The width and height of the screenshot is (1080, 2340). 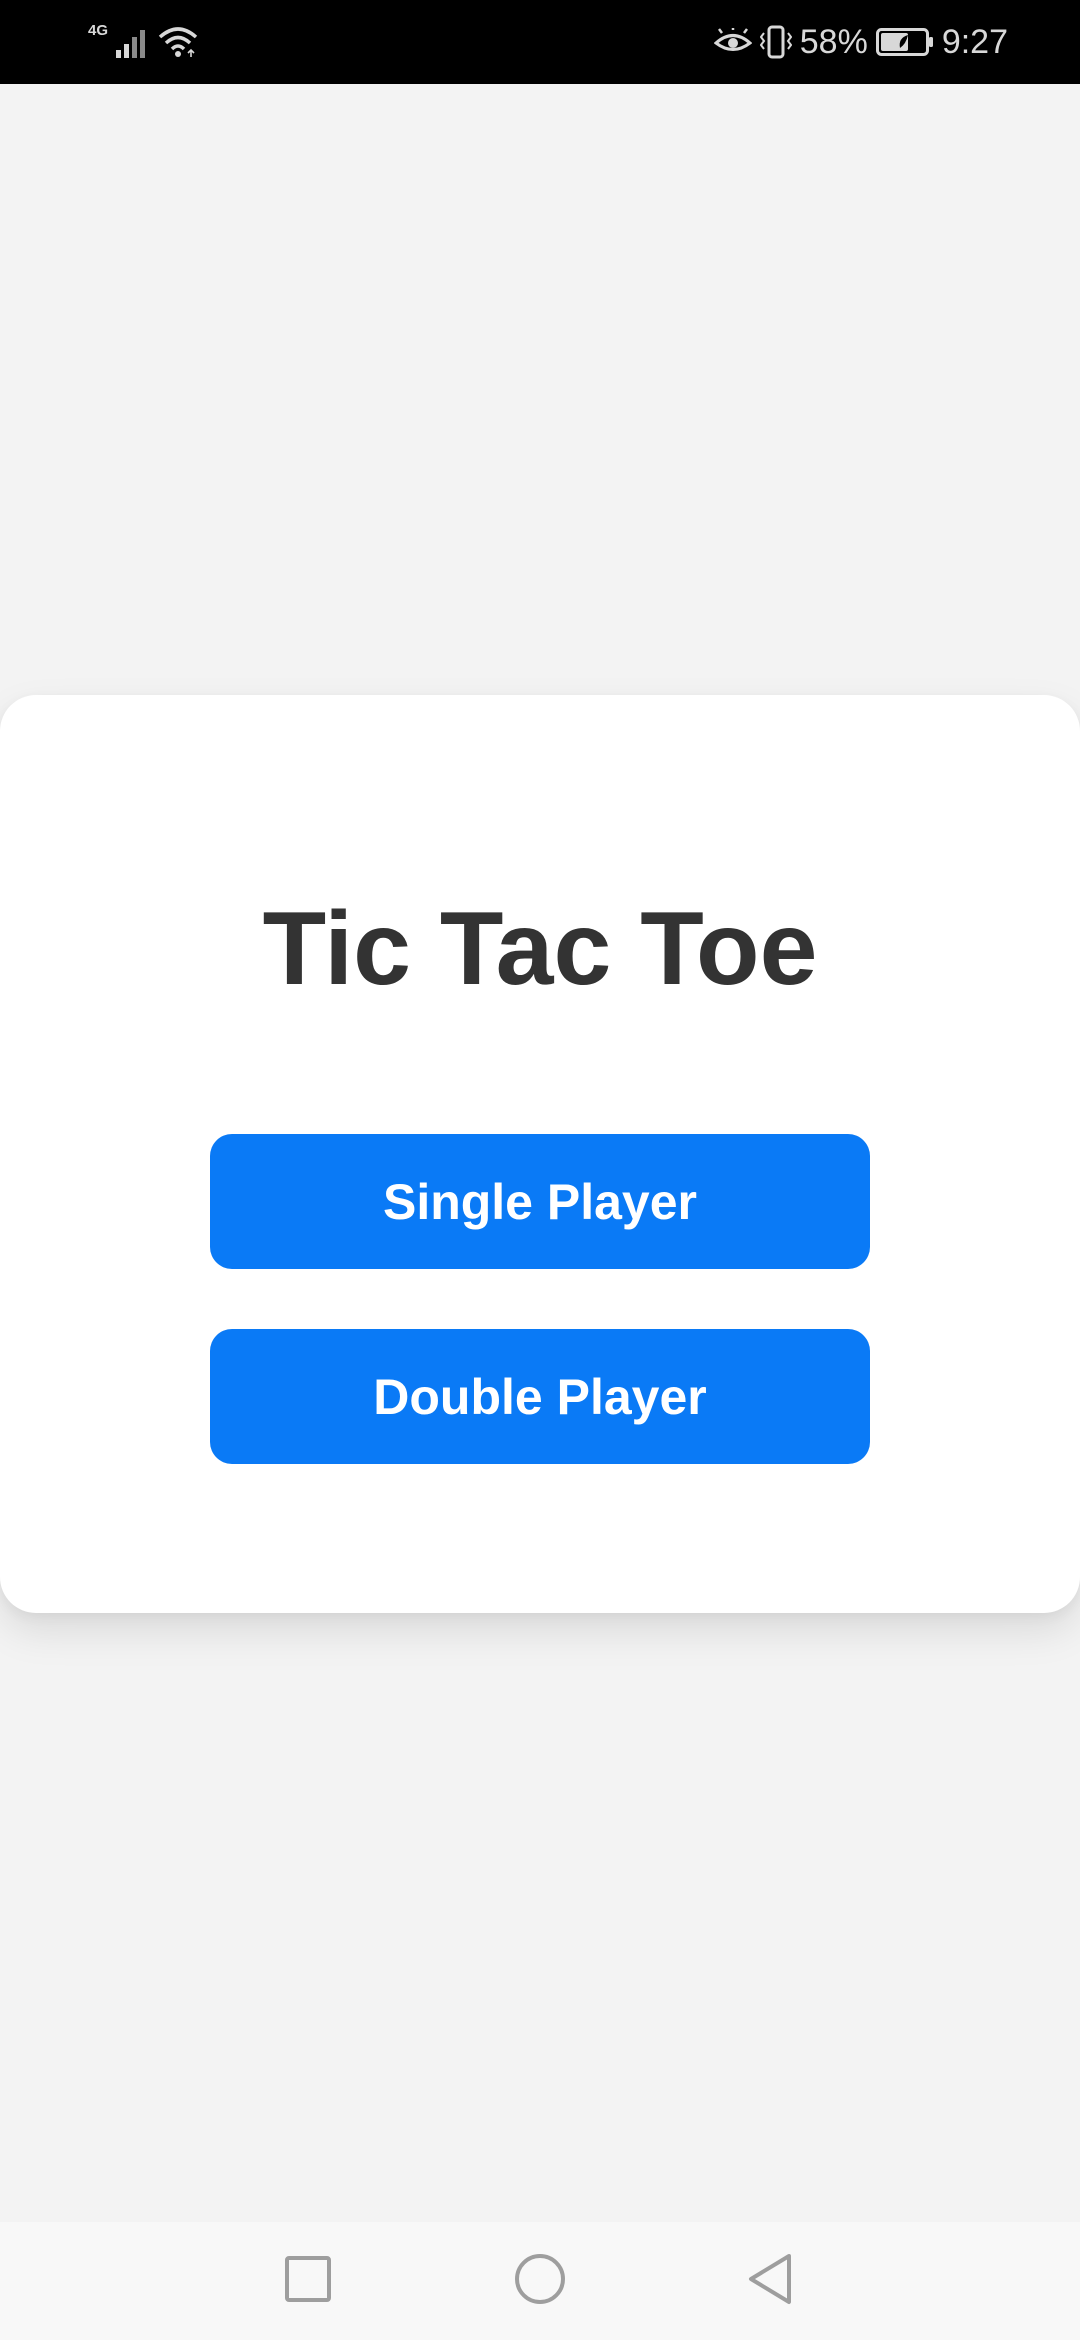 What do you see at coordinates (540, 42) in the screenshot?
I see `status-bar: 4G 58% 9:27` at bounding box center [540, 42].